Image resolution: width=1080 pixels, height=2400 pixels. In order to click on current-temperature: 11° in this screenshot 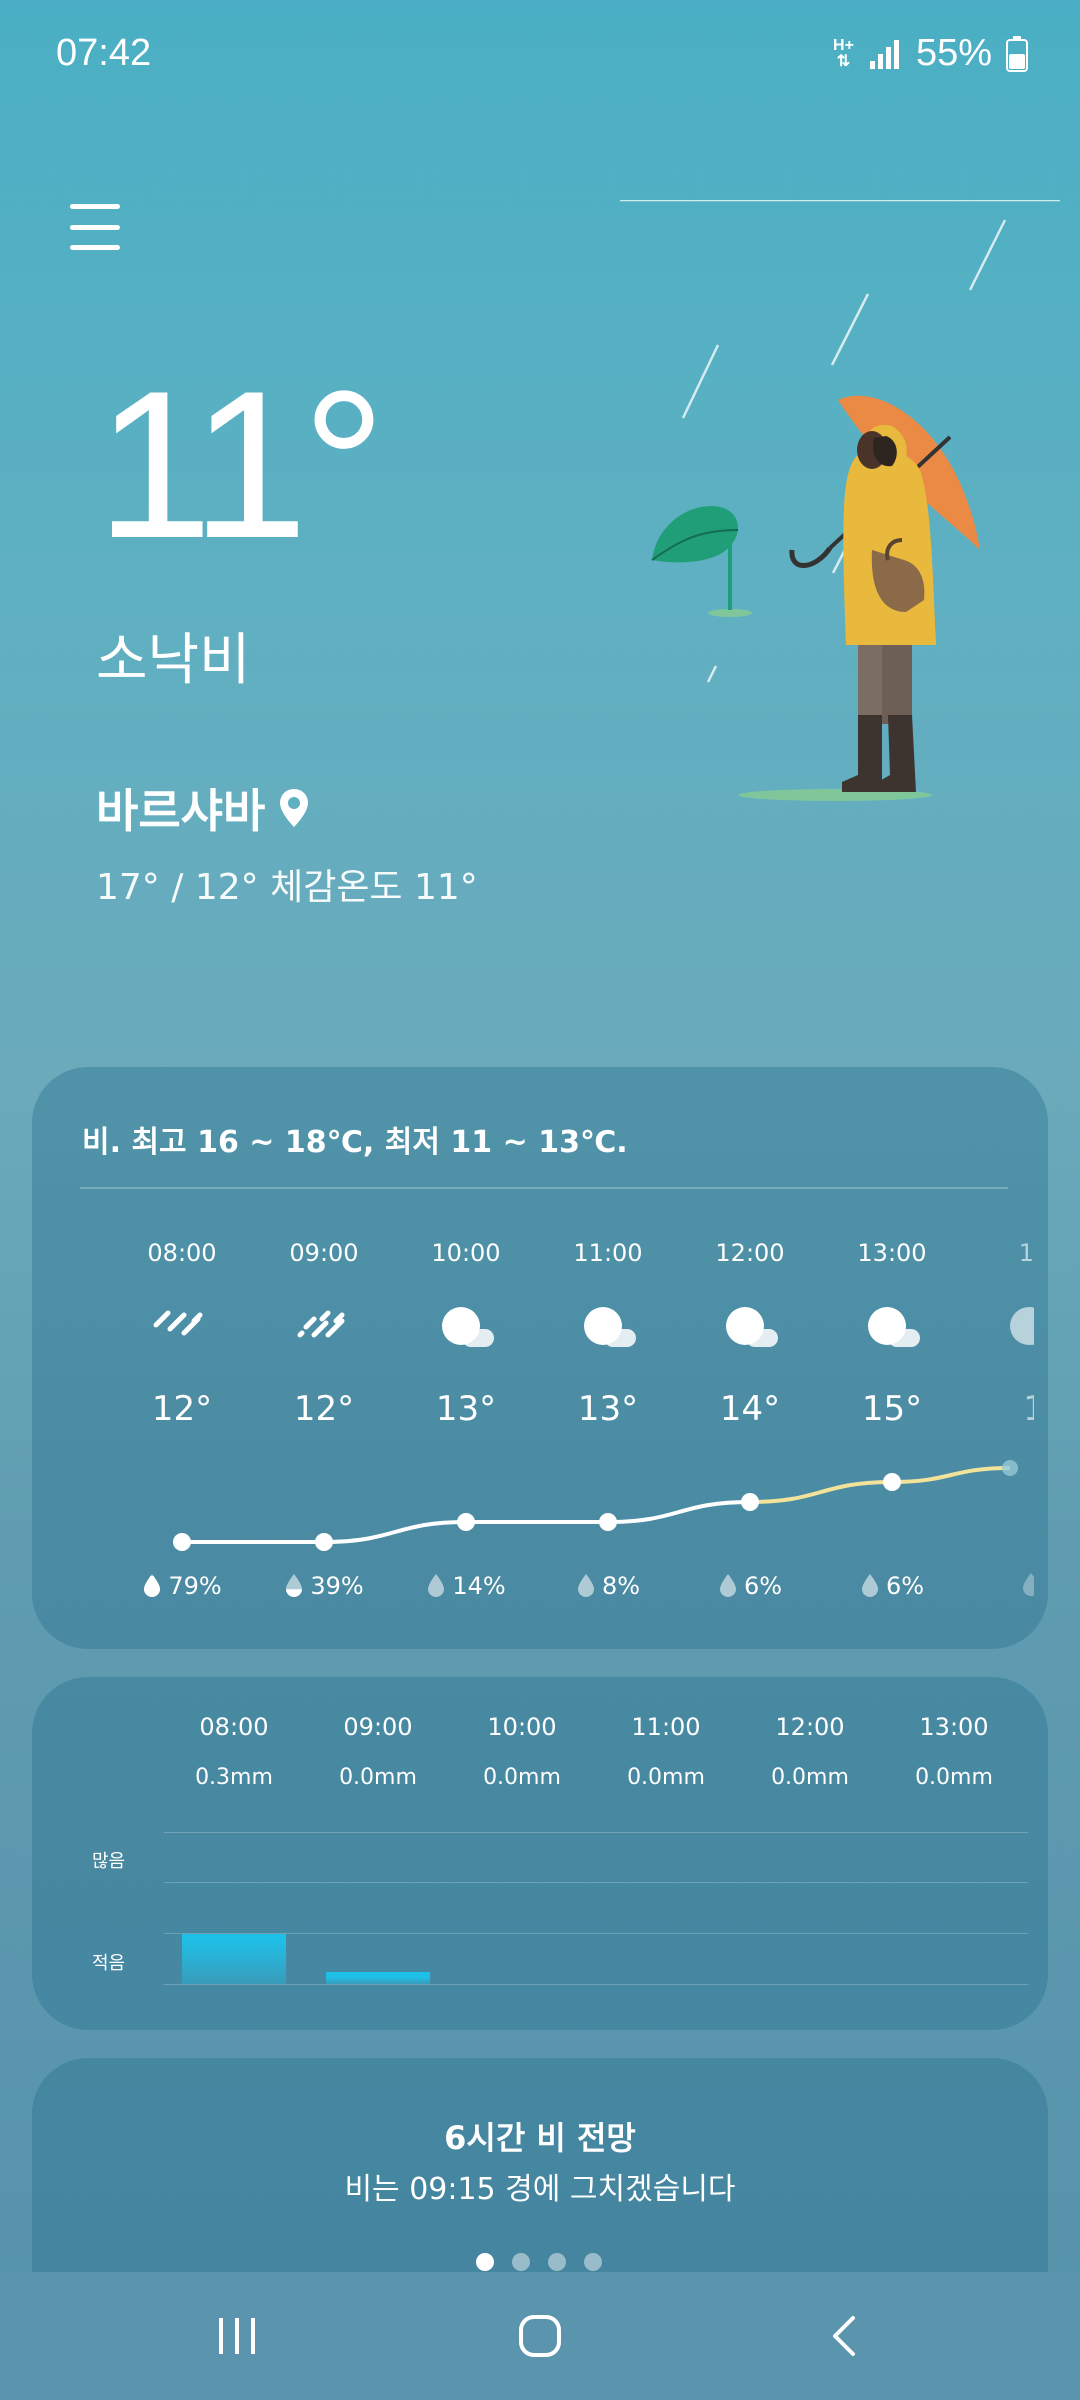, I will do `click(241, 464)`.